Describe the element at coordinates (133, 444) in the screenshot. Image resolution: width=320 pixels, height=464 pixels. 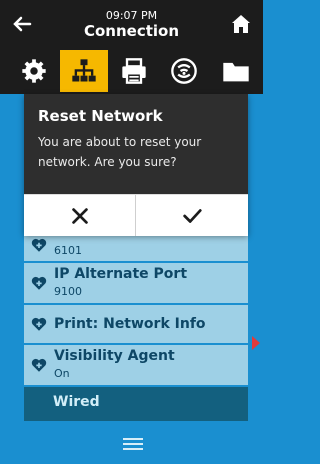
I see `menu-icon` at that location.